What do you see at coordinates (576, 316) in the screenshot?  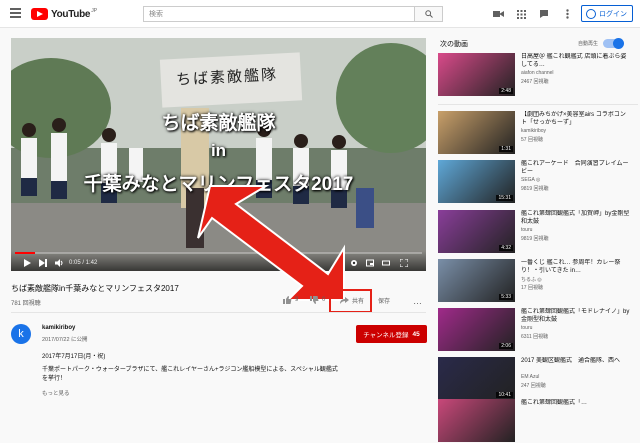 I see `recommended-title: 艦これ第肆回観艦式「モドレナイノ」by金剛型和太鼓` at bounding box center [576, 316].